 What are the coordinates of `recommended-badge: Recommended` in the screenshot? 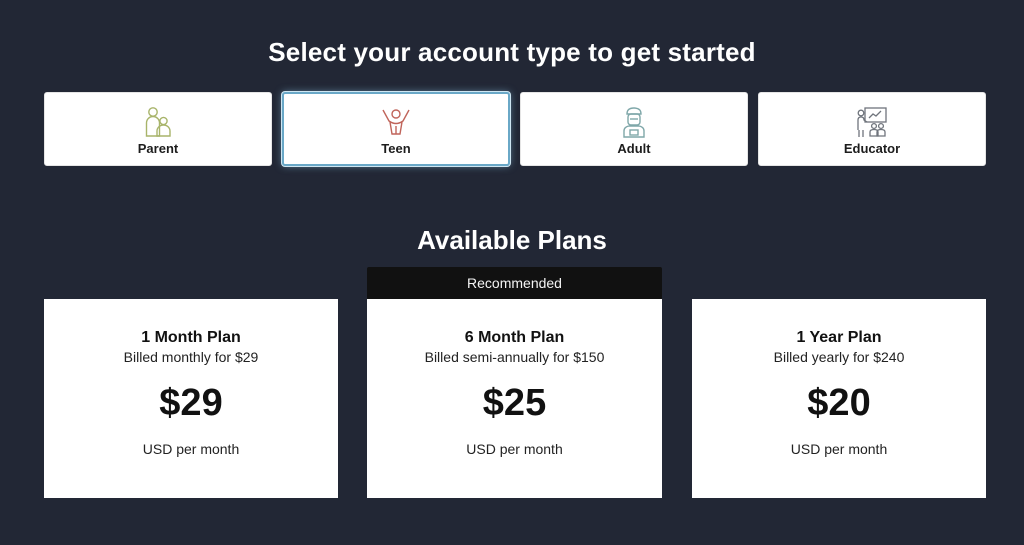 It's located at (514, 283).